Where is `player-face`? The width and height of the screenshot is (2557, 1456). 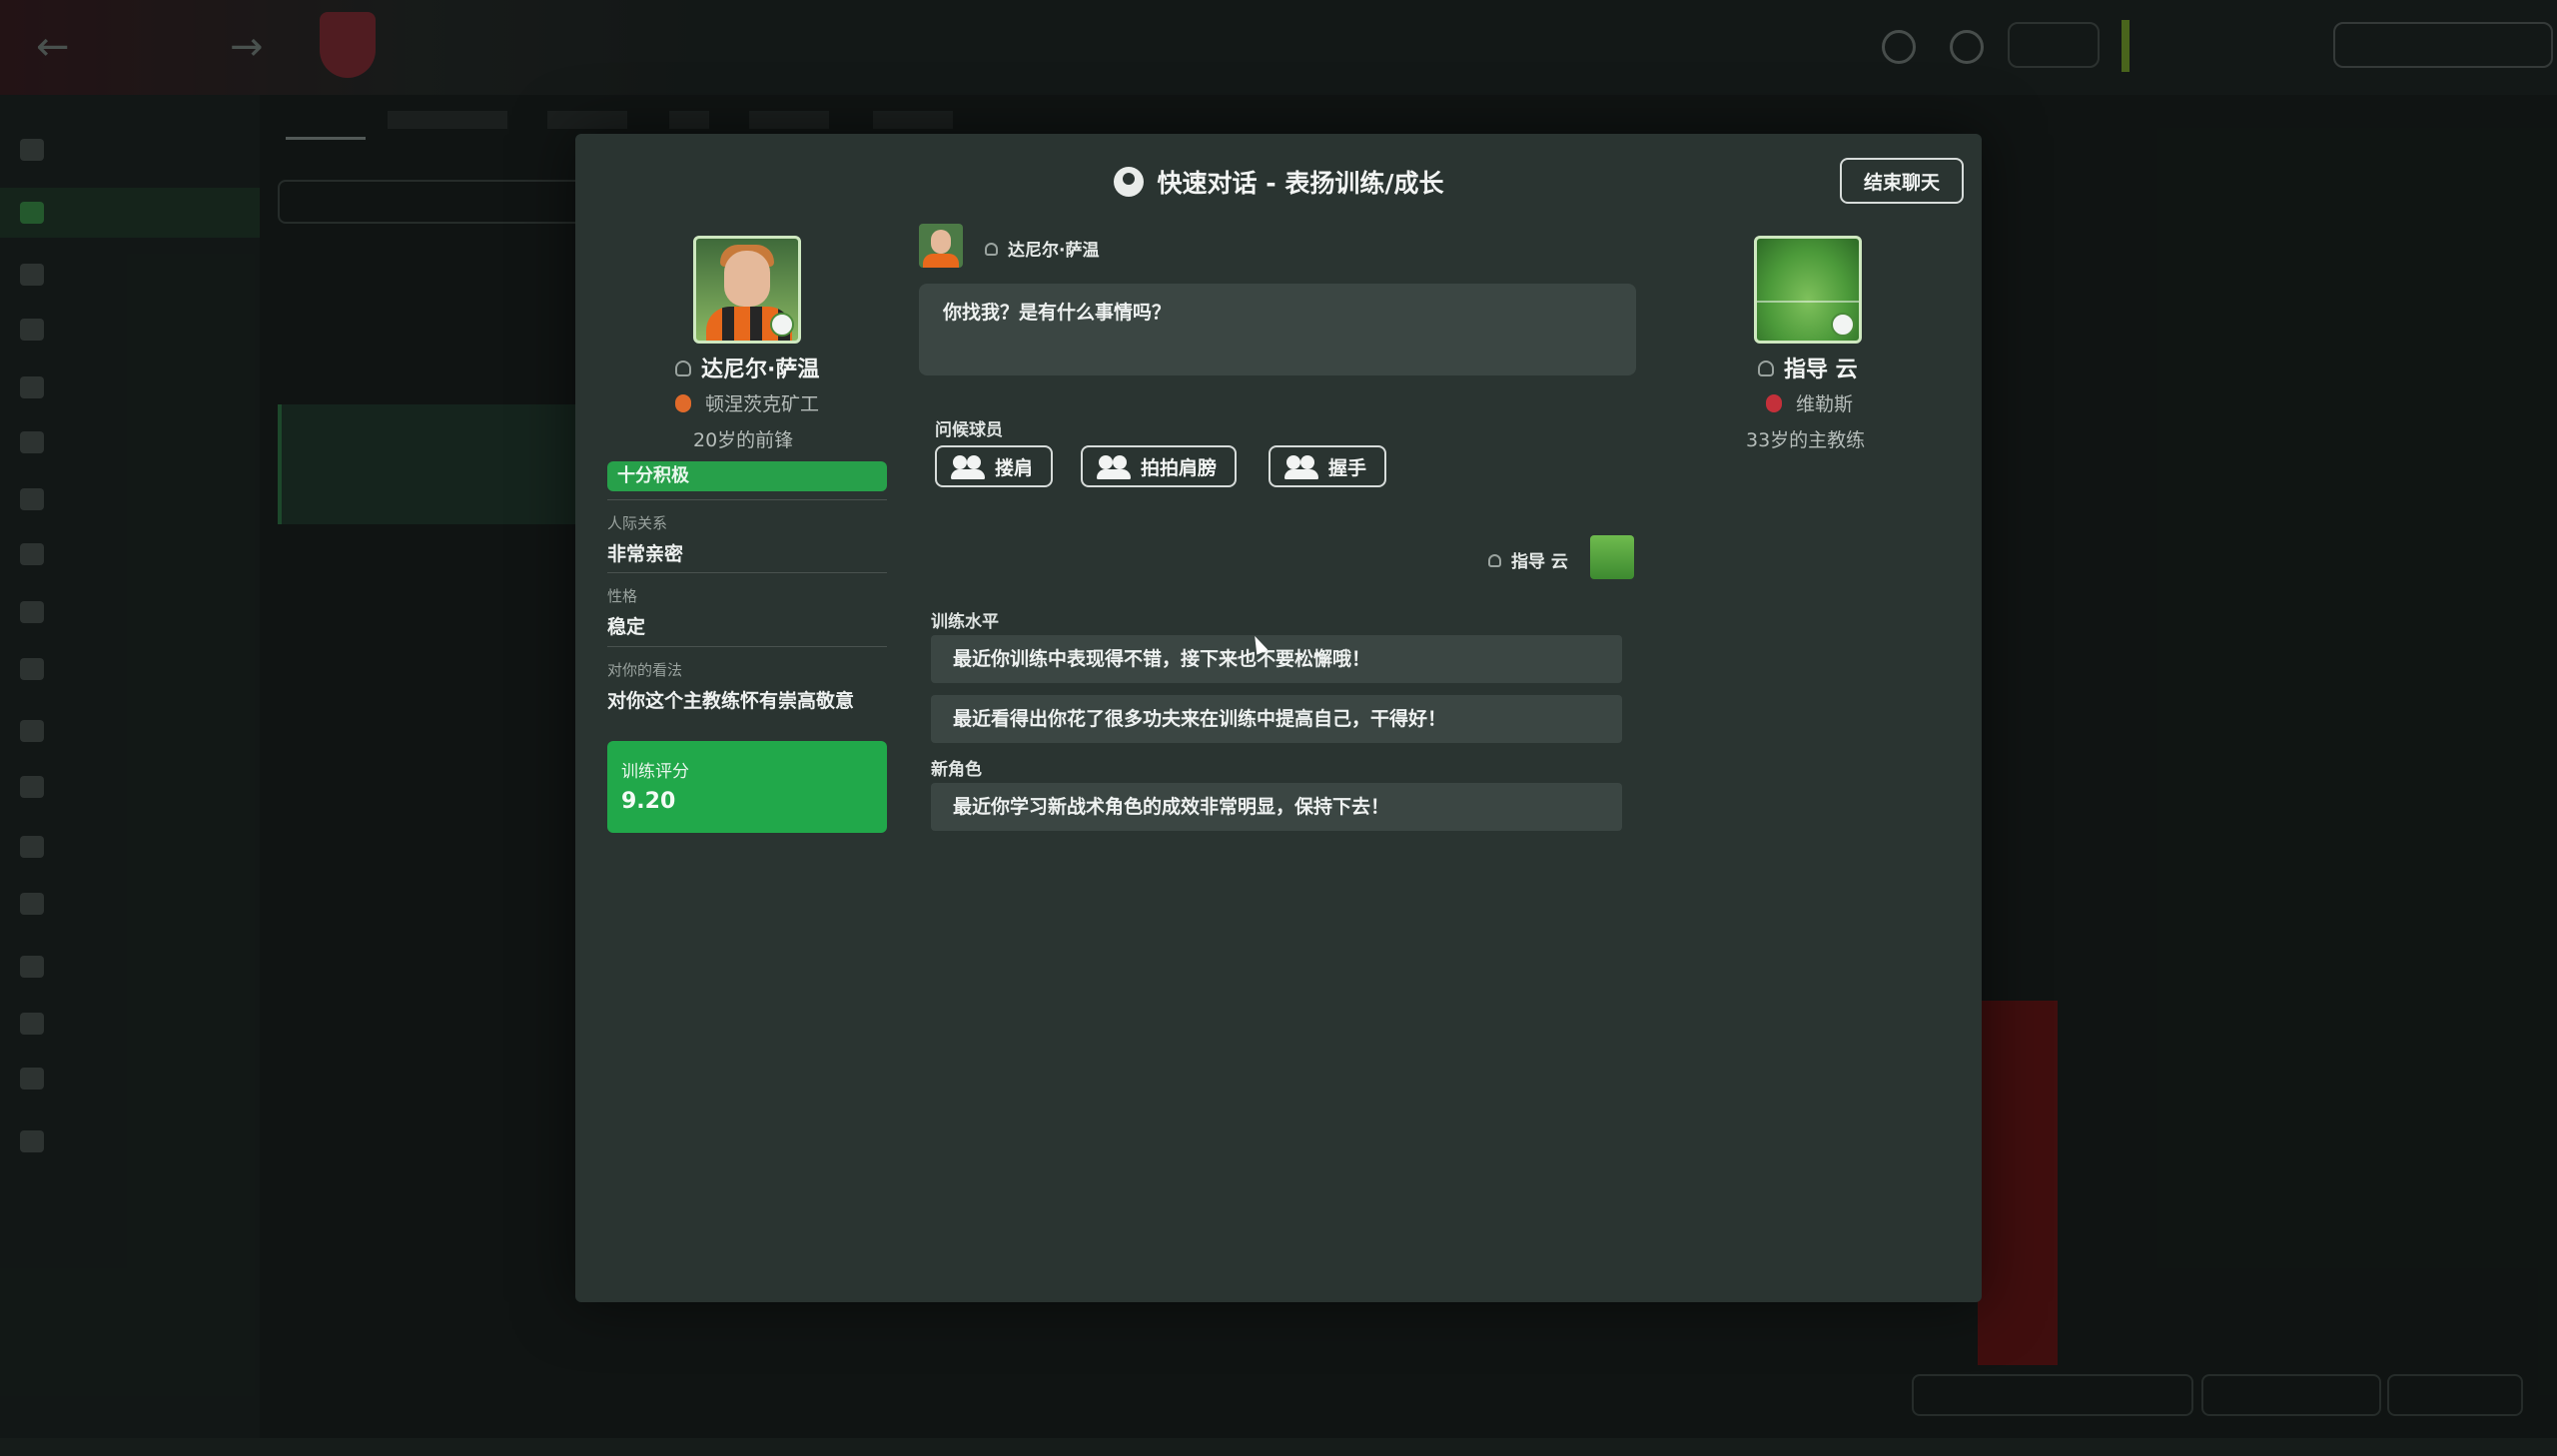
player-face is located at coordinates (747, 279).